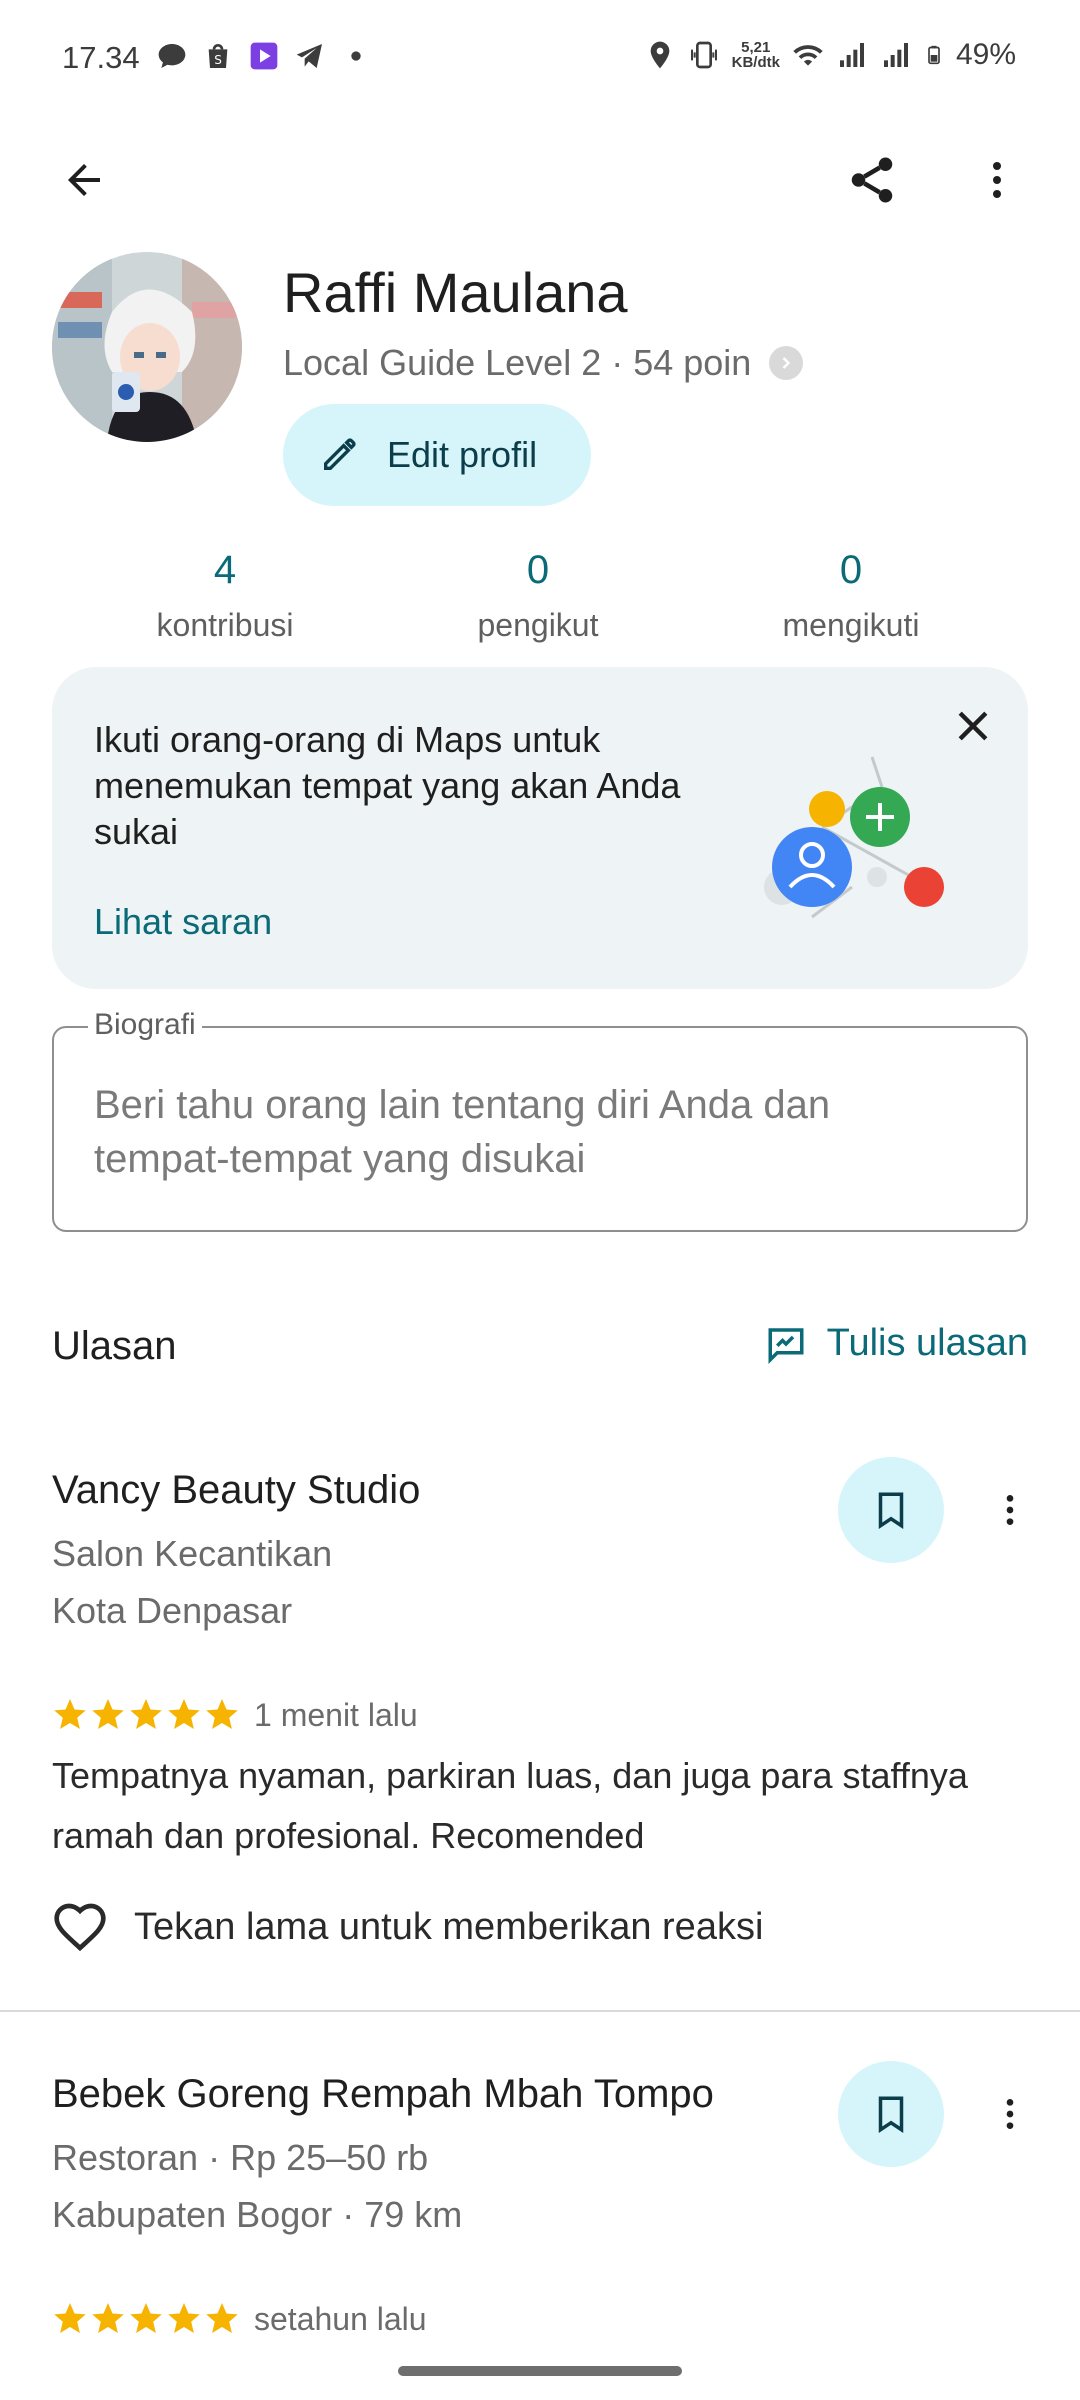 This screenshot has width=1080, height=2400. What do you see at coordinates (455, 292) in the screenshot?
I see `profile-name: Raffi Maulana` at bounding box center [455, 292].